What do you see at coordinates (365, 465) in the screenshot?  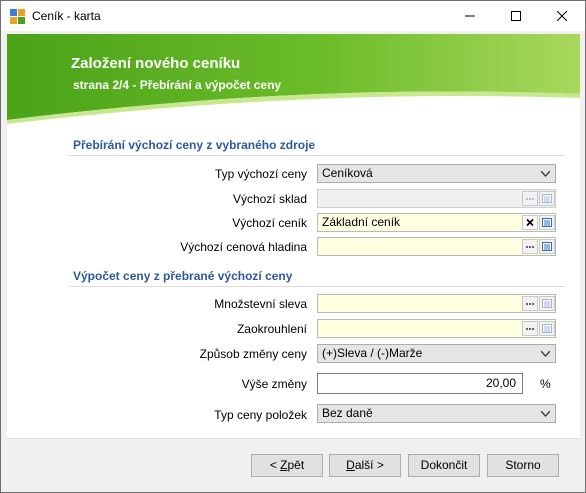 I see `next-button: Další >` at bounding box center [365, 465].